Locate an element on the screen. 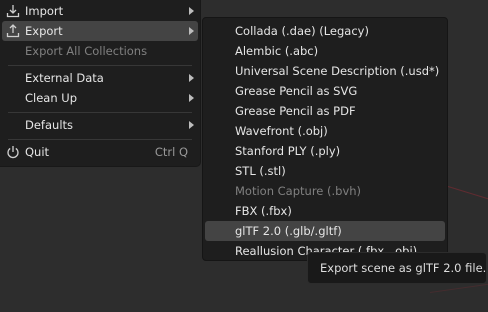 The height and width of the screenshot is (312, 488). export-item-fbx: FBX (.fbx) is located at coordinates (325, 211).